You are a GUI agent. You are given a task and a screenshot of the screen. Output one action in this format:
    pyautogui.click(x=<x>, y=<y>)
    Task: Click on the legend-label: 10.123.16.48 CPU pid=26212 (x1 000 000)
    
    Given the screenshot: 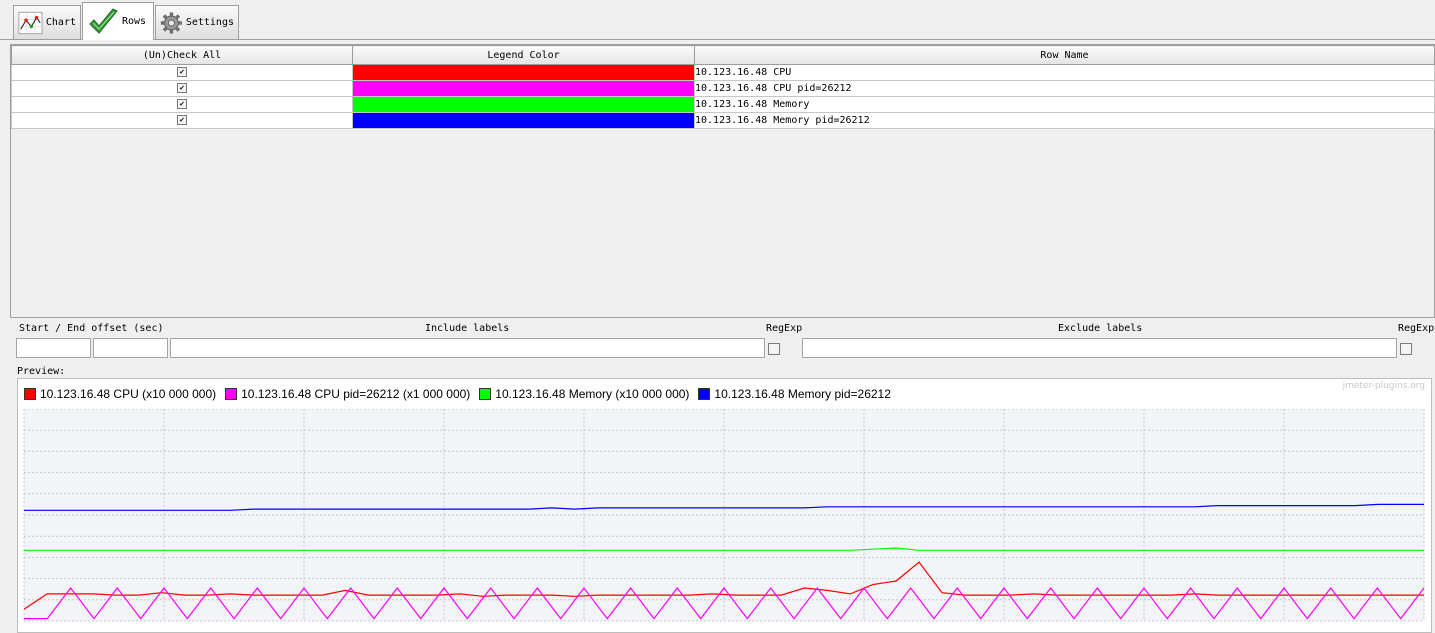 What is the action you would take?
    pyautogui.click(x=356, y=394)
    